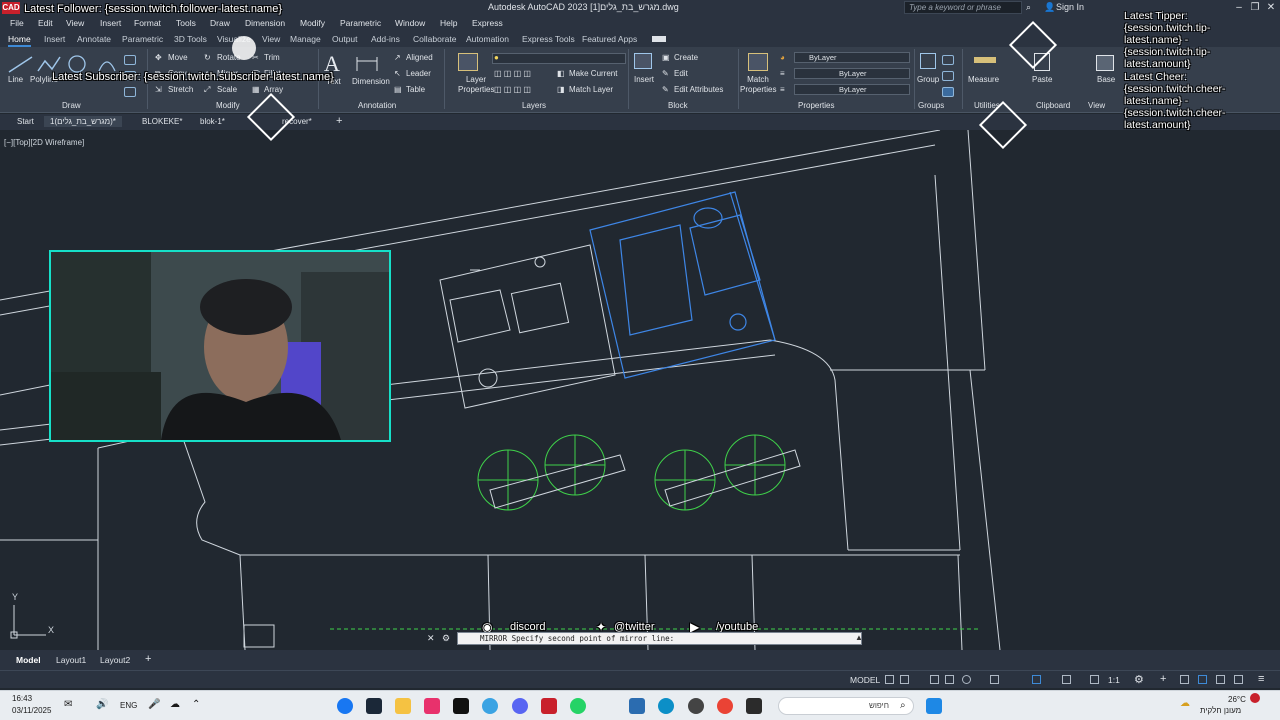 Image resolution: width=1280 pixels, height=720 pixels. Describe the element at coordinates (212, 121) in the screenshot. I see `file-tab-blok-1: blok-1*` at that location.